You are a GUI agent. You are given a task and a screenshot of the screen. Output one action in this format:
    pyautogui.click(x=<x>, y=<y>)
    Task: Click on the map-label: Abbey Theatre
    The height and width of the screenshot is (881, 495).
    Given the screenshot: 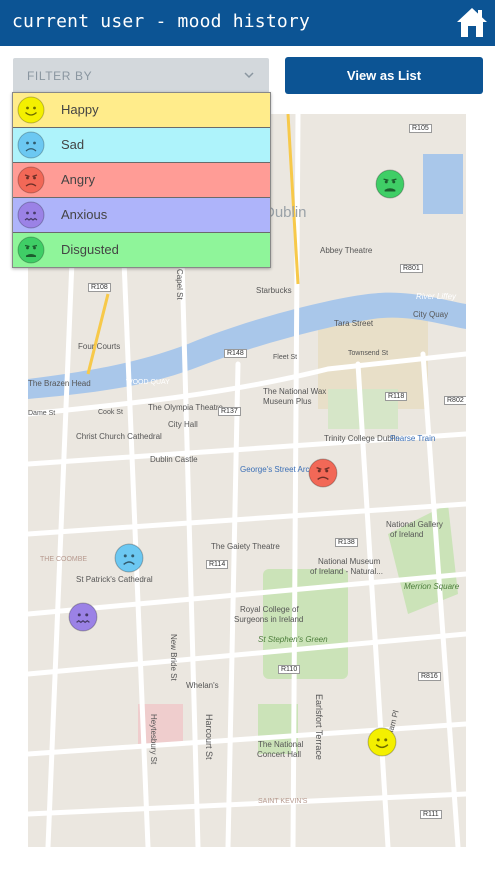 What is the action you would take?
    pyautogui.click(x=346, y=250)
    